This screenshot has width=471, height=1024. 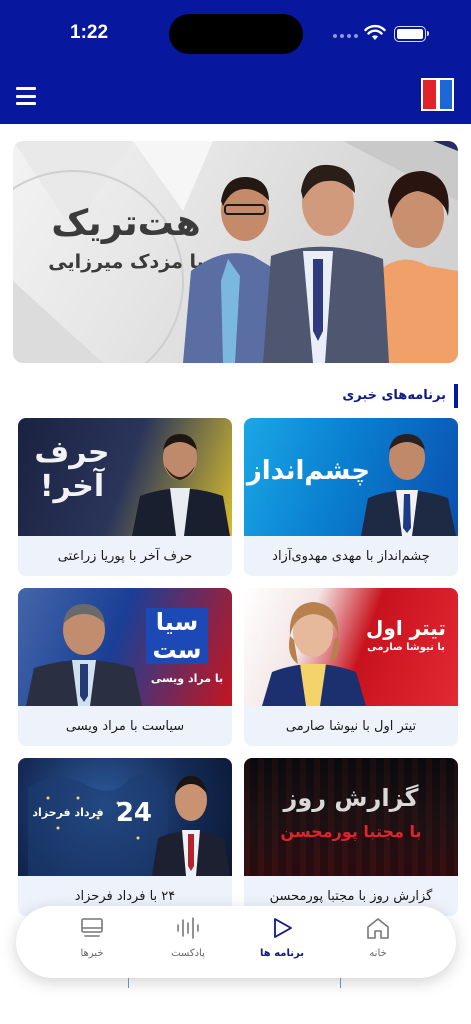 I want to click on thumbnail-title-line2: ست, so click(x=177, y=650).